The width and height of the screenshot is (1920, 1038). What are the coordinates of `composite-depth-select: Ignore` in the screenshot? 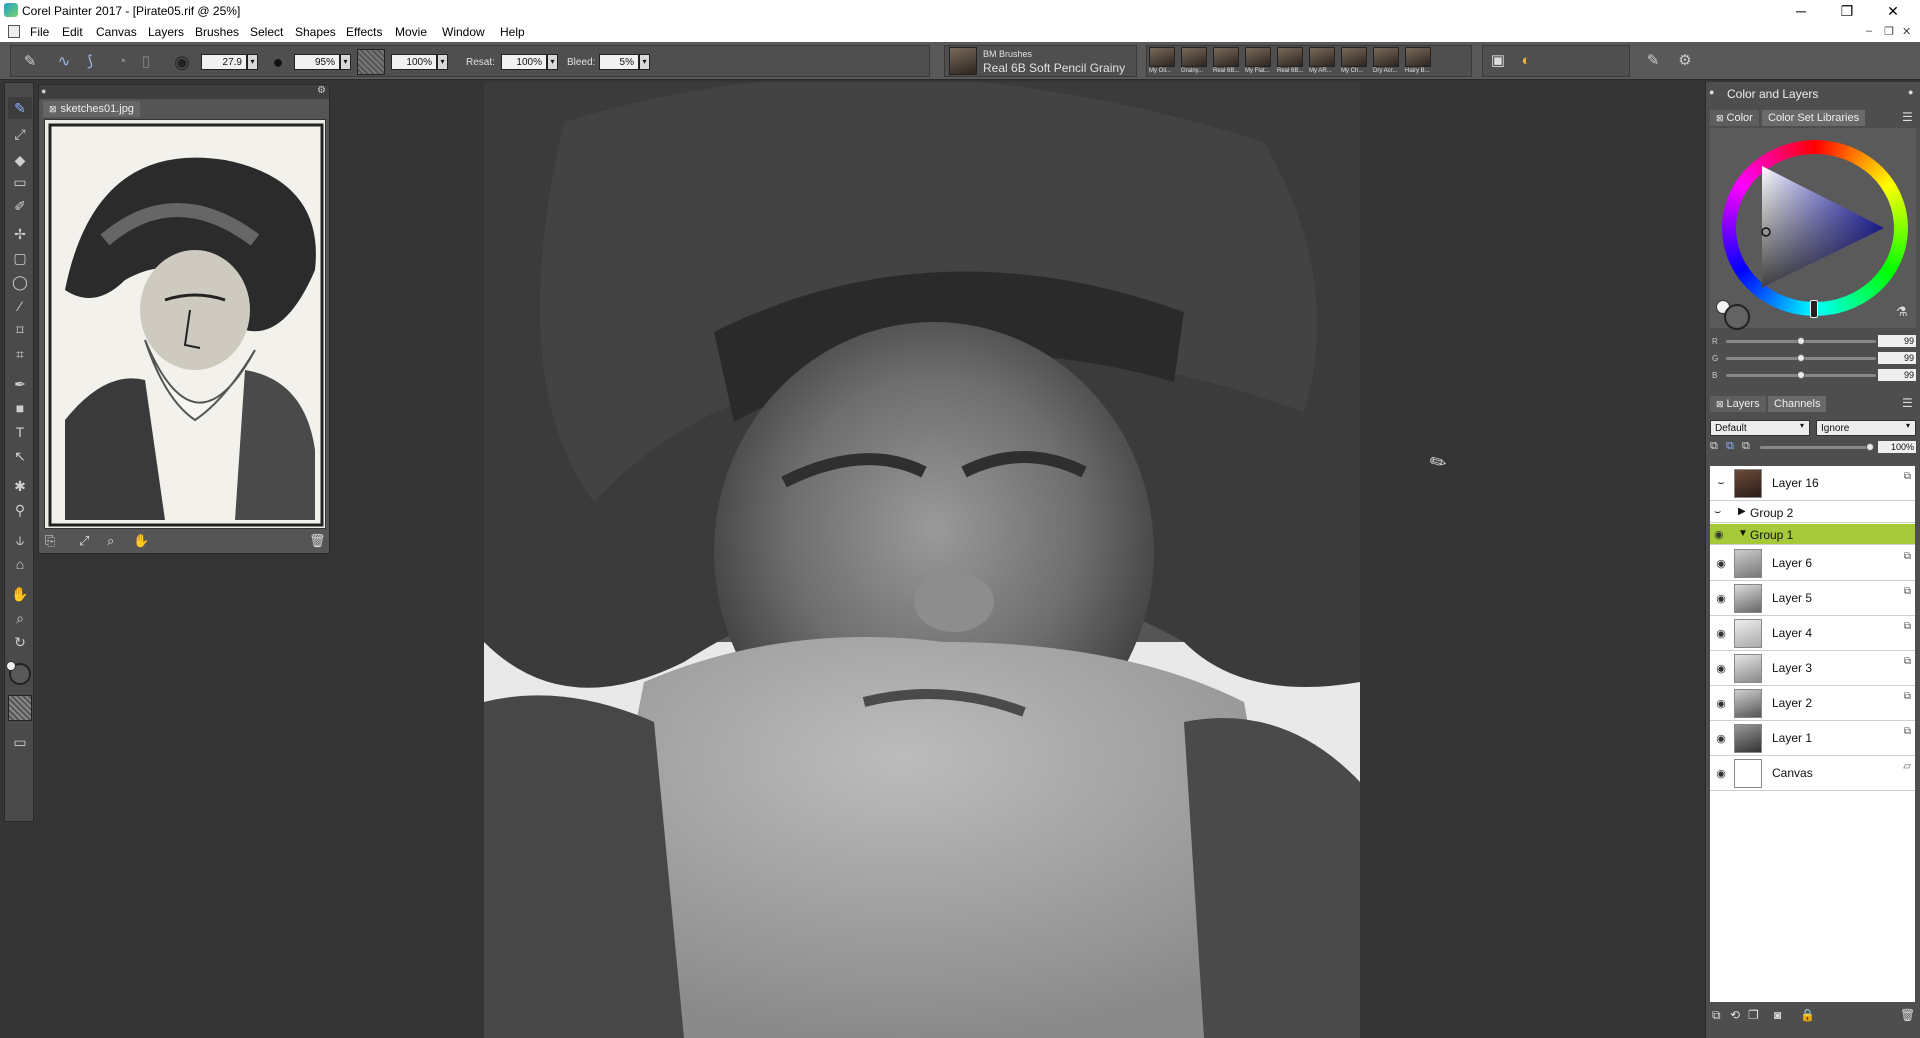 It's located at (1866, 428).